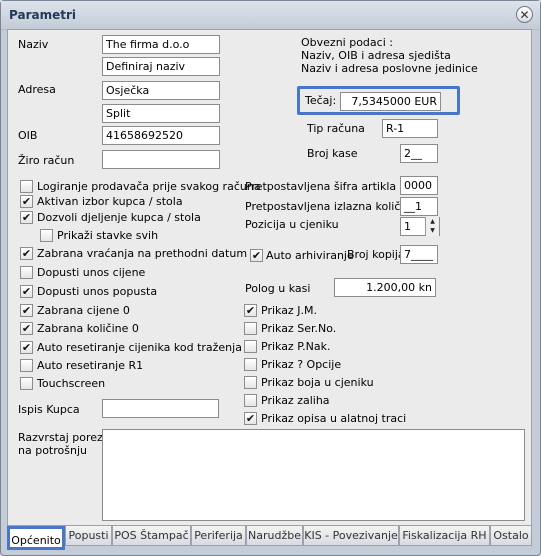 The width and height of the screenshot is (541, 556). Describe the element at coordinates (419, 185) in the screenshot. I see `sifra-artikla-field: 0000` at that location.